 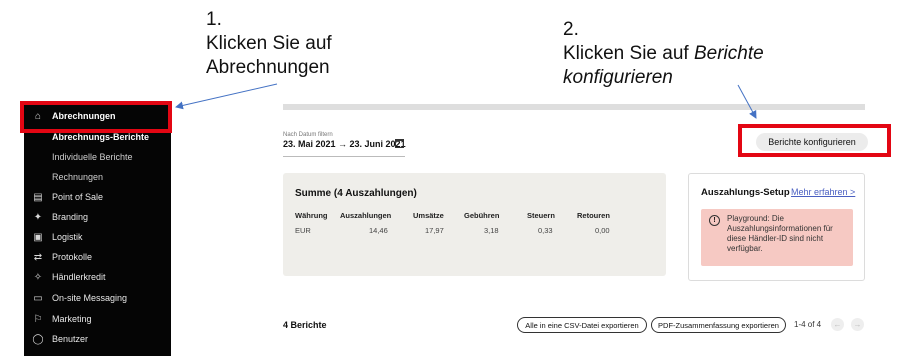 What do you see at coordinates (545, 230) in the screenshot?
I see `summary-cell-taxes: 0,33` at bounding box center [545, 230].